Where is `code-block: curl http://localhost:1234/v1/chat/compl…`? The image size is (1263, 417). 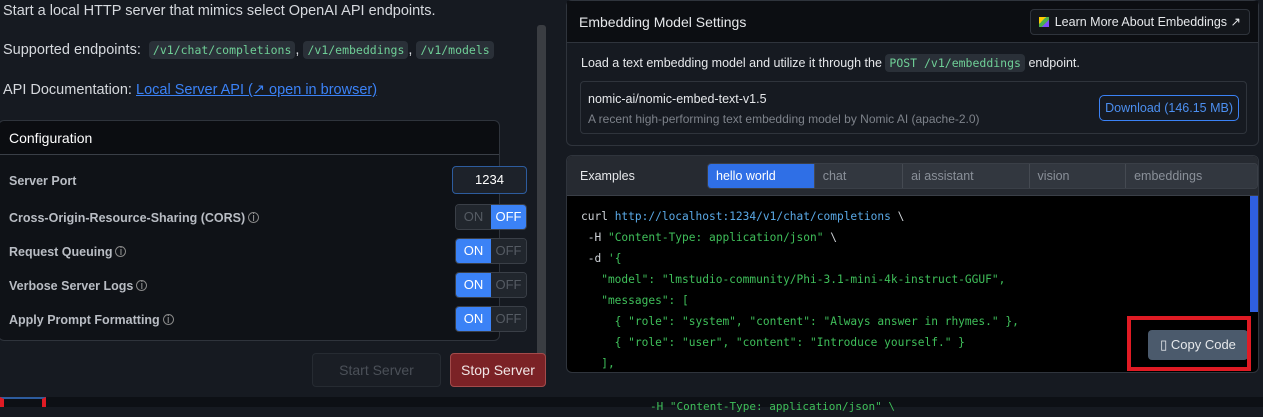 code-block: curl http://localhost:1234/v1/chat/compl… is located at coordinates (800, 289).